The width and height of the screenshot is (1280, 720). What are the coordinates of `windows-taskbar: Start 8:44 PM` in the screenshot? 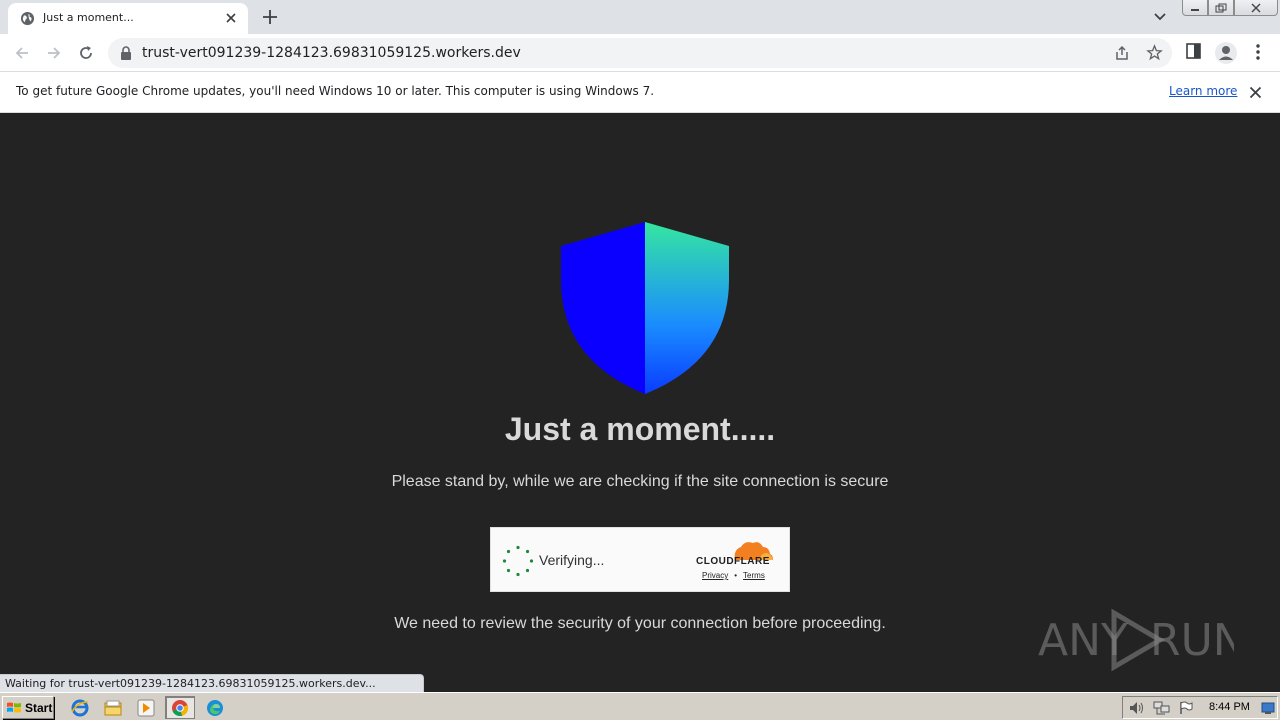 It's located at (640, 706).